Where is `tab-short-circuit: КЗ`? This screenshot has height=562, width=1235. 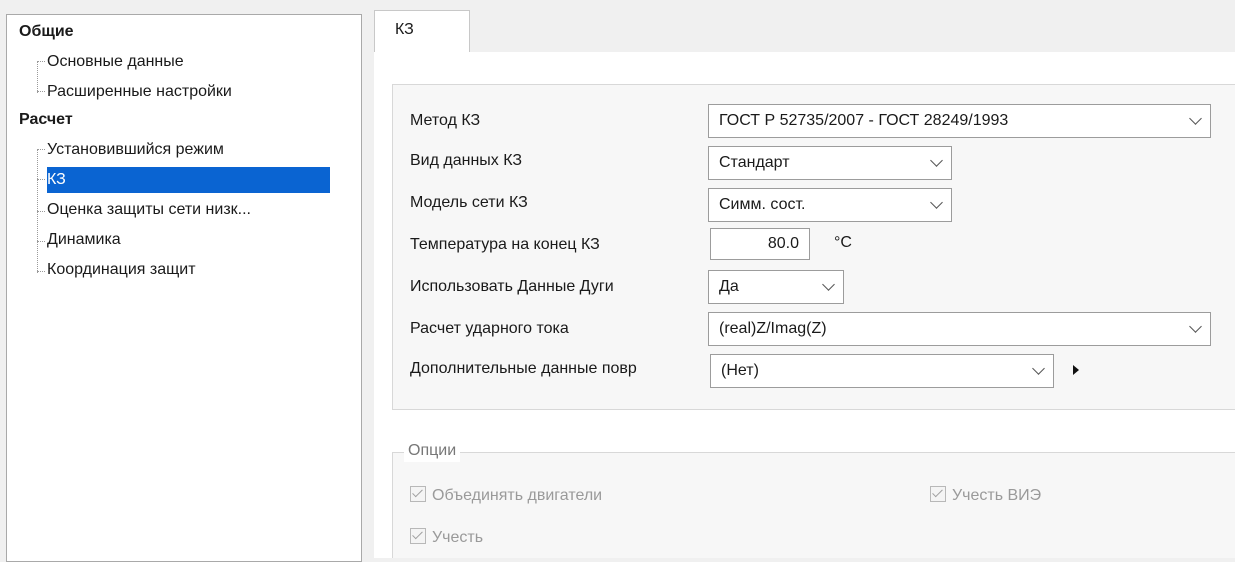 tab-short-circuit: КЗ is located at coordinates (422, 31).